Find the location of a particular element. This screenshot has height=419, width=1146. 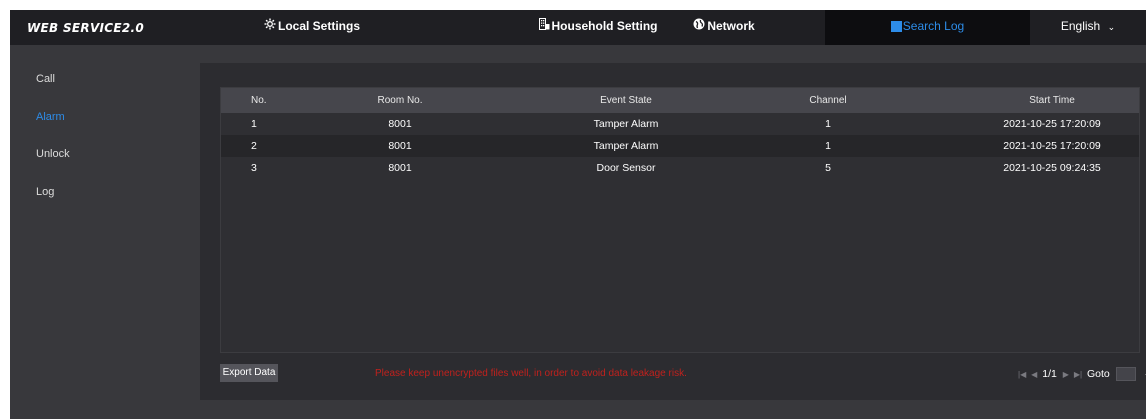

page-indicator: 1/1 is located at coordinates (1049, 374).